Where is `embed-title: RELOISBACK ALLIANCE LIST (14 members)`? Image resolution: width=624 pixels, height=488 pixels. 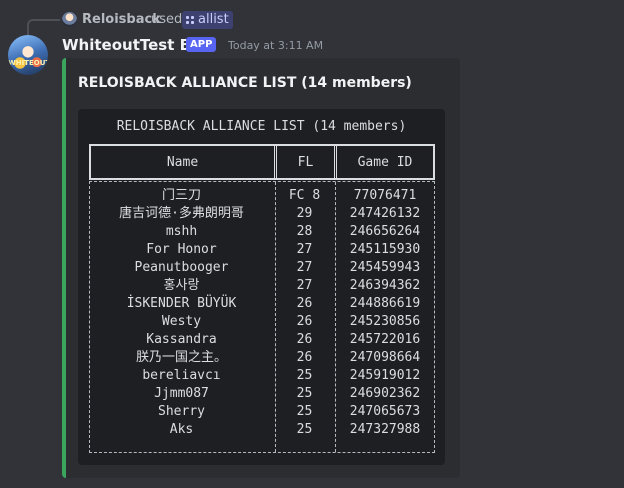
embed-title: RELOISBACK ALLIANCE LIST (14 members) is located at coordinates (245, 83).